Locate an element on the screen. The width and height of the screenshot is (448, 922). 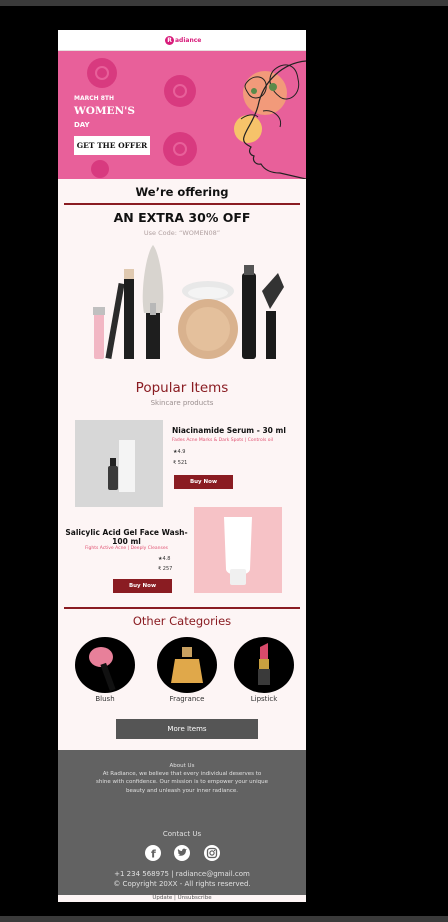
blush-brush-icon is located at coordinates (102, 669).